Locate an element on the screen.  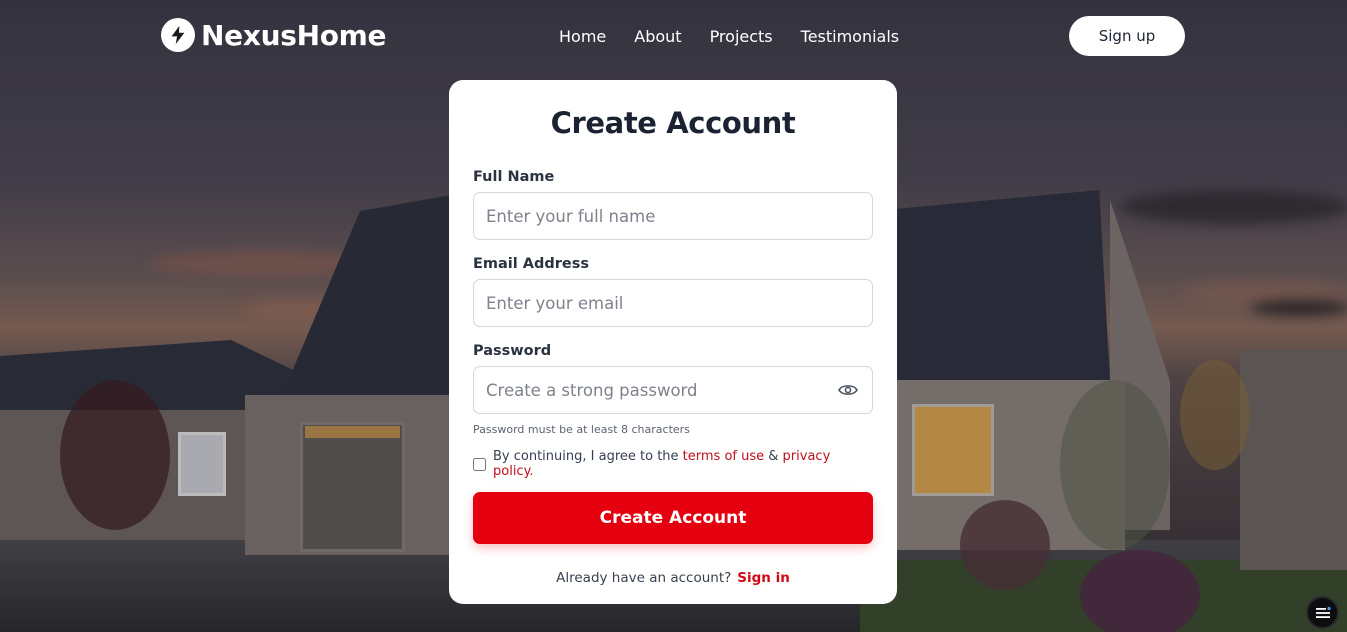
main-nav: Home About Projects Testimonials is located at coordinates (729, 36).